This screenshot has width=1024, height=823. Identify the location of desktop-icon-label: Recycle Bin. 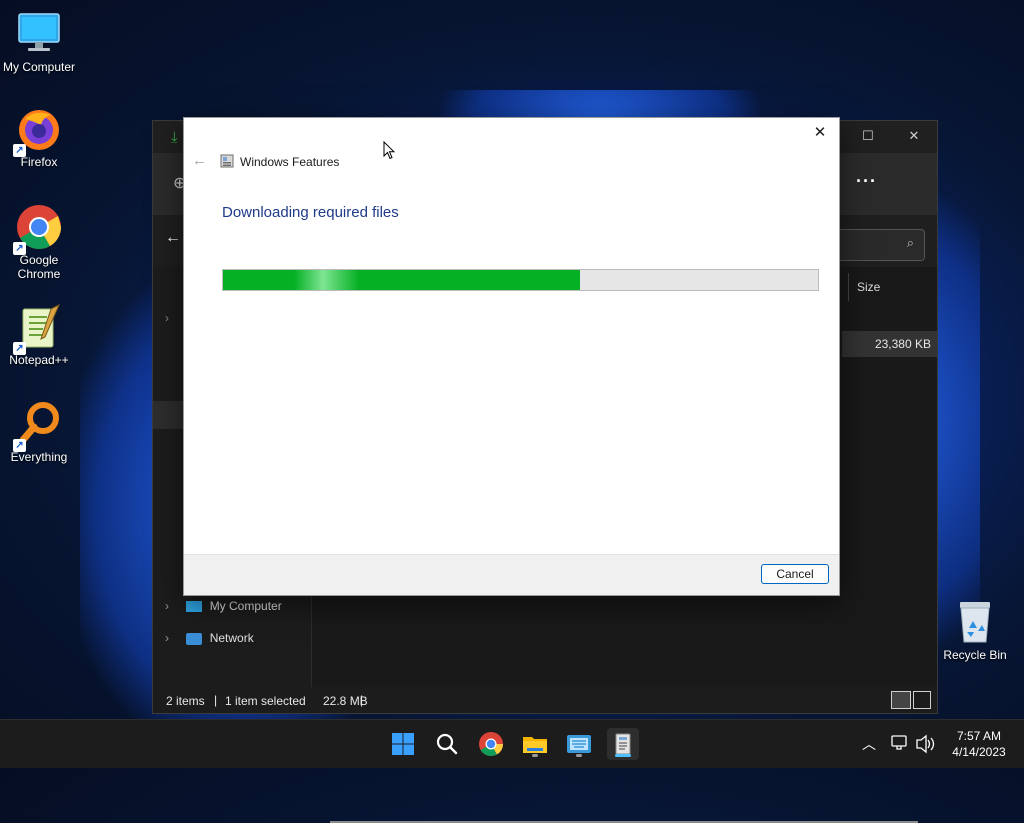
(975, 655).